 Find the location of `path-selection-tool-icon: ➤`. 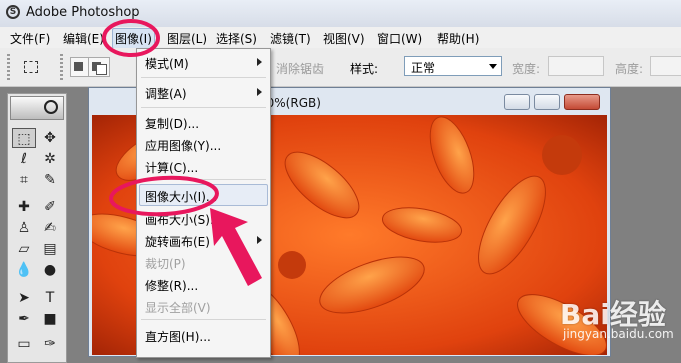

path-selection-tool-icon: ➤ is located at coordinates (24, 298).